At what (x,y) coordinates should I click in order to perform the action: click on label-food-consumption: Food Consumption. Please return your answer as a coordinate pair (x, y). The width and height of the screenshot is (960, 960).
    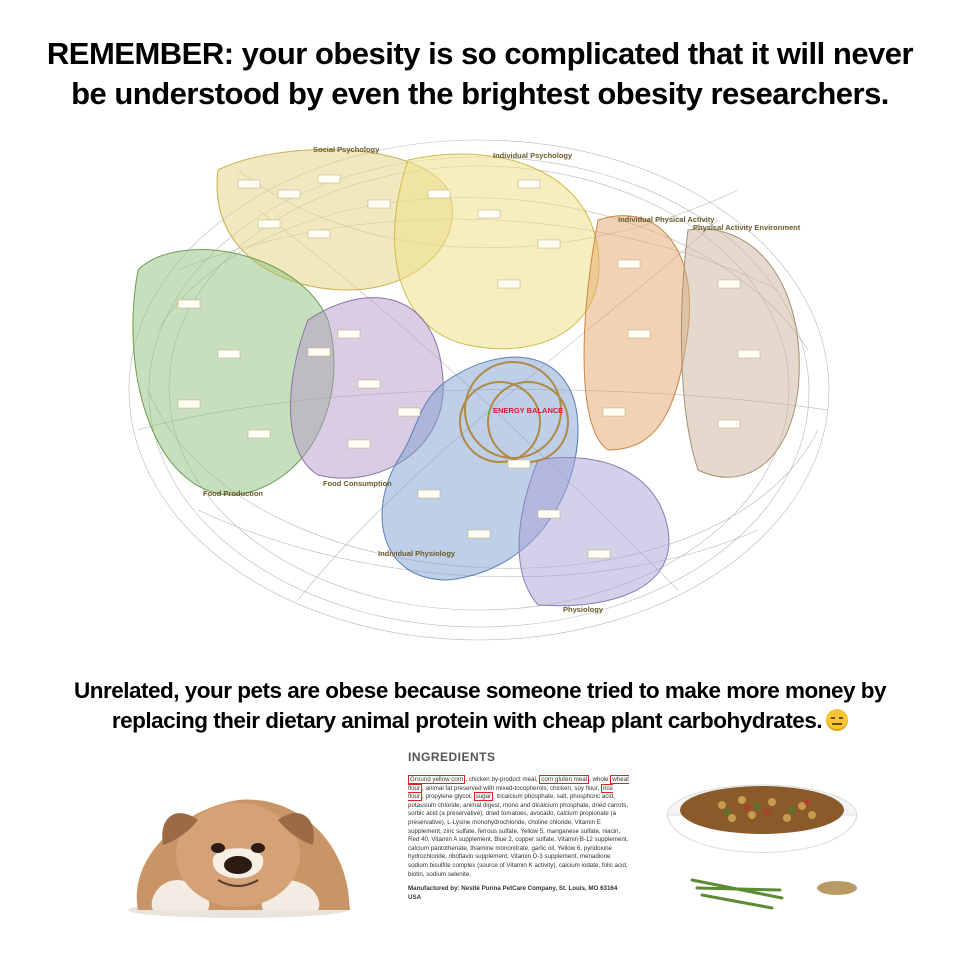
    Looking at the image, I should click on (357, 483).